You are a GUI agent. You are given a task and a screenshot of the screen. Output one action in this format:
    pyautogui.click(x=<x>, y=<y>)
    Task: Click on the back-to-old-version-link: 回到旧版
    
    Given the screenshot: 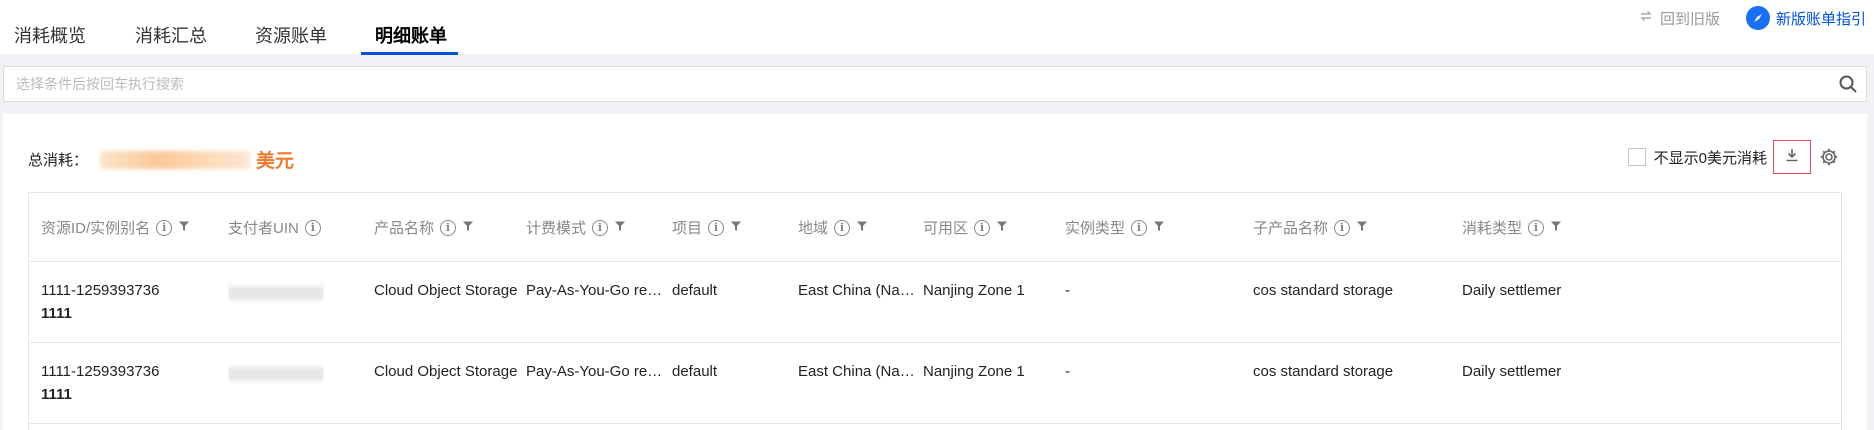 What is the action you would take?
    pyautogui.click(x=1679, y=18)
    